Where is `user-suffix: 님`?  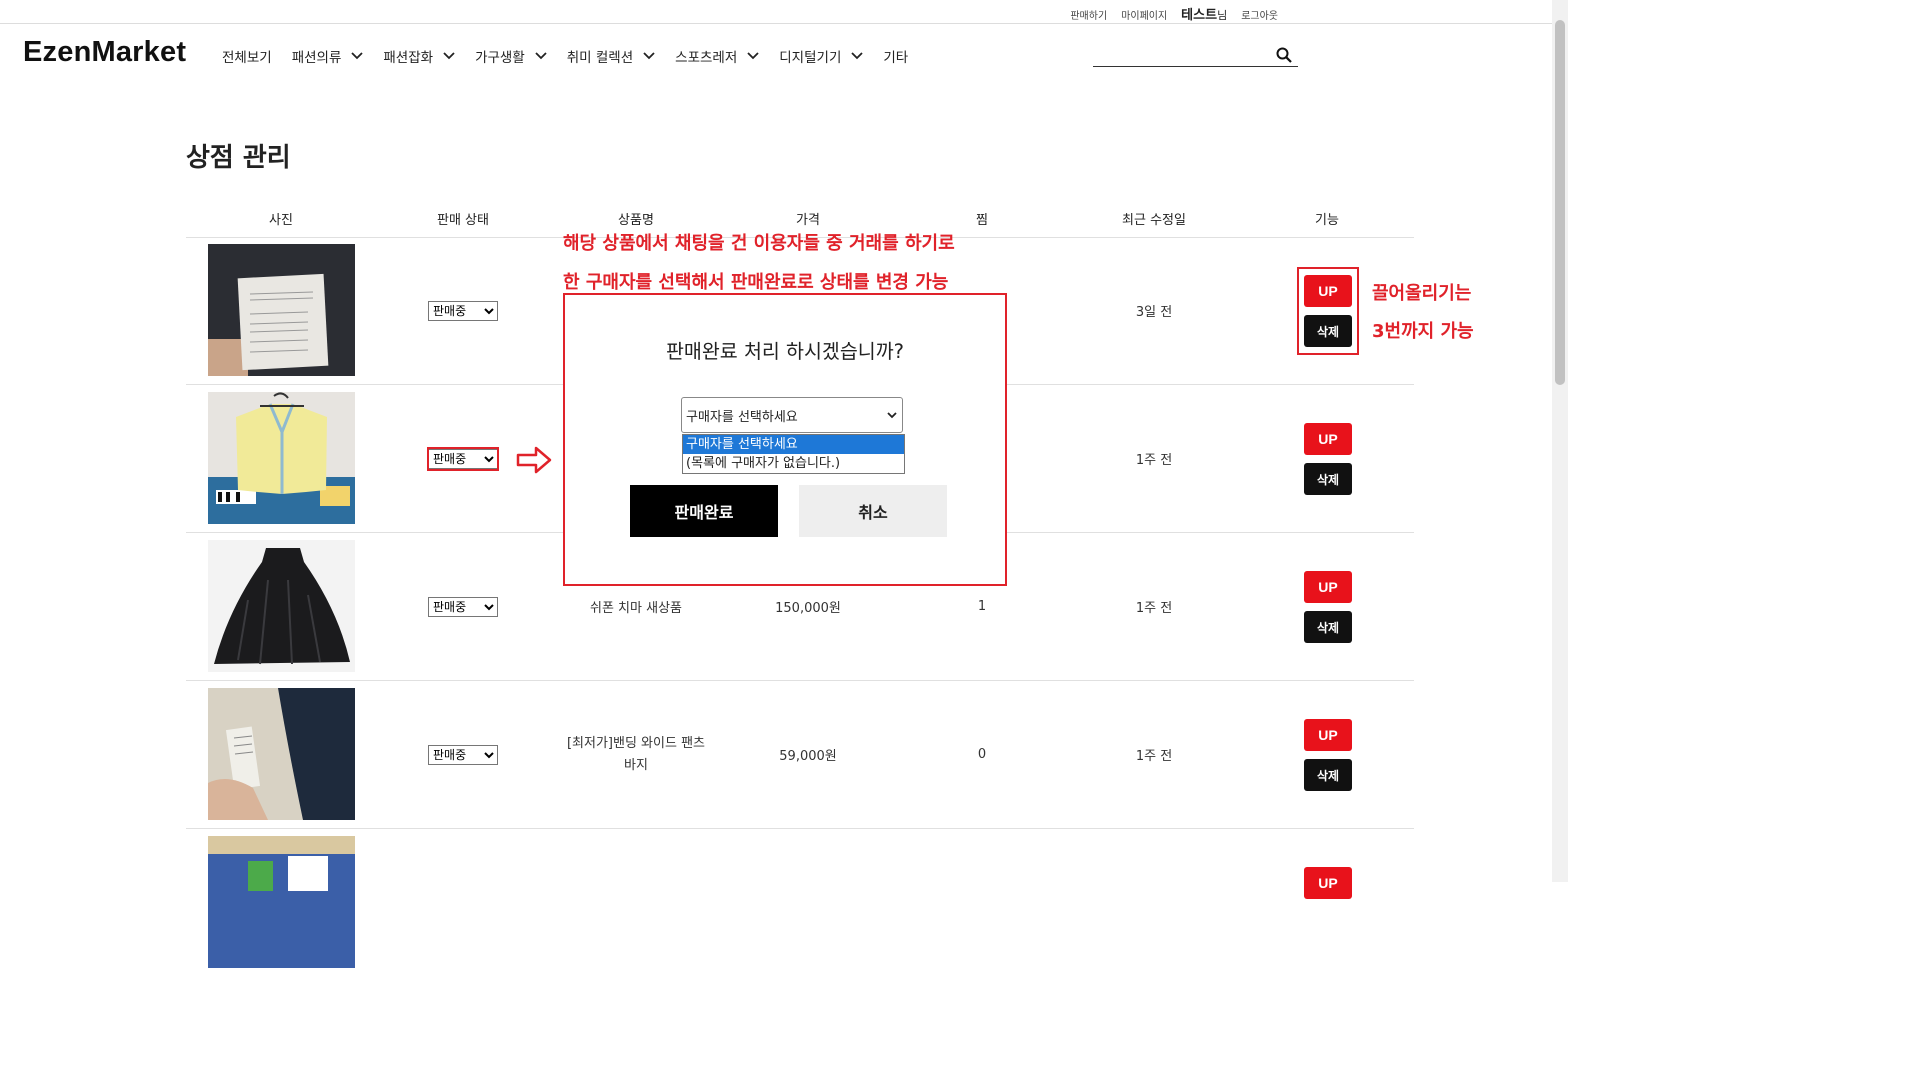
user-suffix: 님 is located at coordinates (1222, 15).